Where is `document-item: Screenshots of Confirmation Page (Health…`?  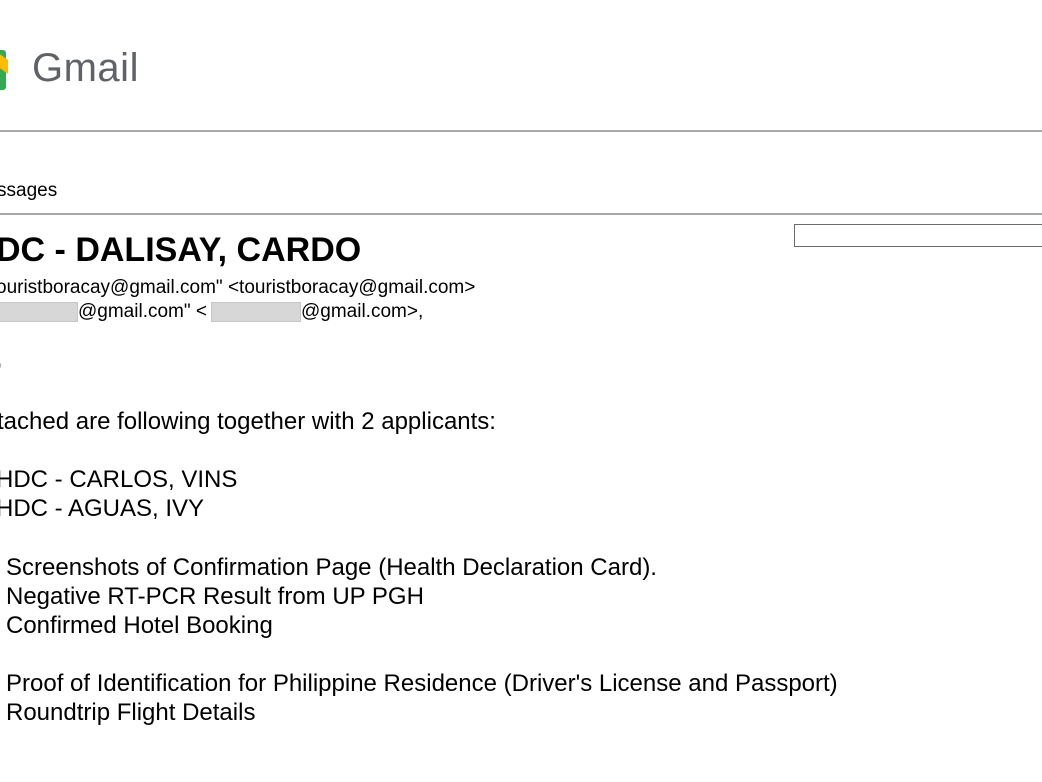
document-item: Screenshots of Confirmation Page (Health… is located at coordinates (331, 567).